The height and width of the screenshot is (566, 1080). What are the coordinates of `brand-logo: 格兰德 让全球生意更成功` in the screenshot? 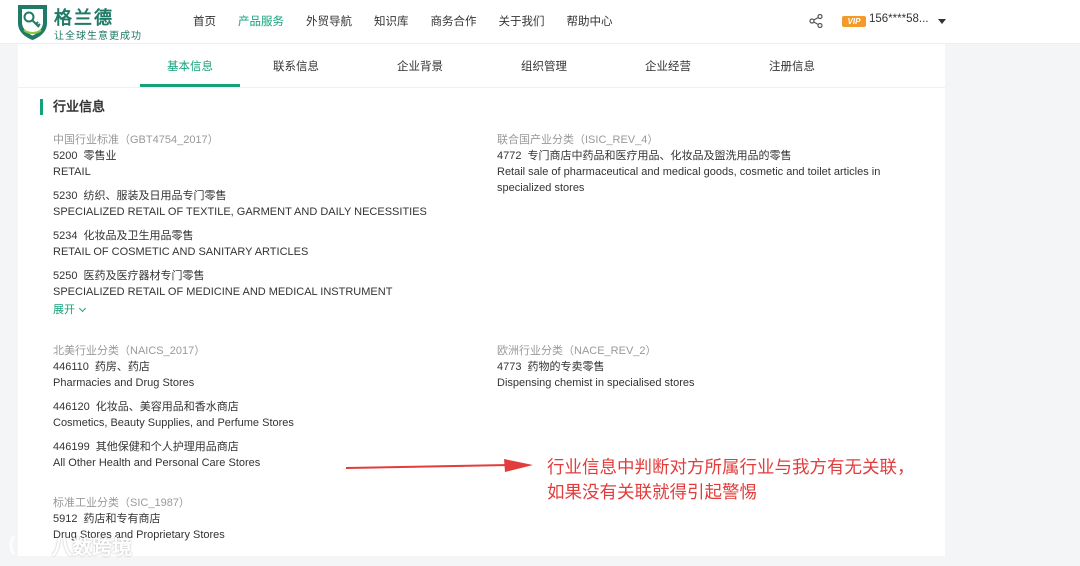 It's located at (83, 23).